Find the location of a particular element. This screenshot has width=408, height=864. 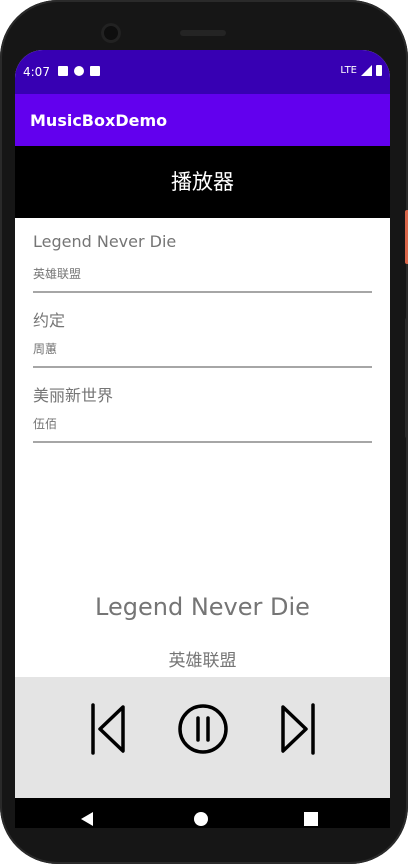

player-header-title: 播放器 is located at coordinates (202, 182).